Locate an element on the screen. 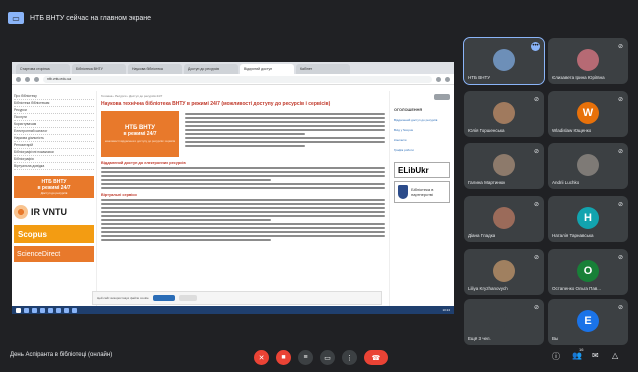  participant-tile: H Наталія Тарнавська ⊘ is located at coordinates (588, 219).